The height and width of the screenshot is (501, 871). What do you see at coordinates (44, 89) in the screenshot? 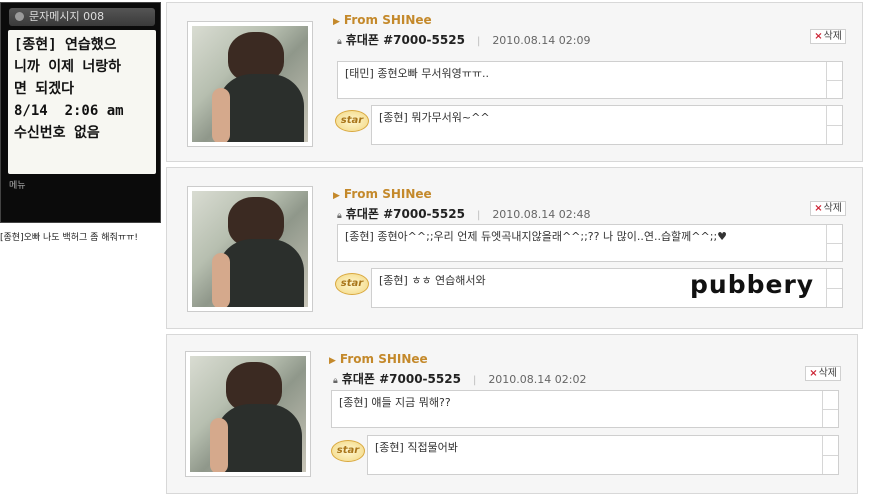
I see `phone-line: 면 되겠다` at bounding box center [44, 89].